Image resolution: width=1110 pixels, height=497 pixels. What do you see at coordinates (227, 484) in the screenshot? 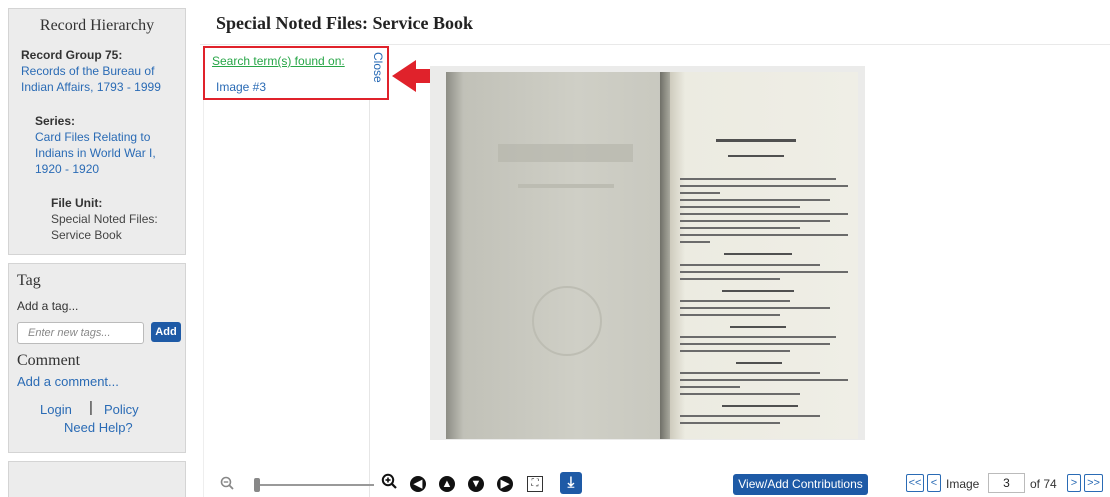
I see `zoom-out-icon` at bounding box center [227, 484].